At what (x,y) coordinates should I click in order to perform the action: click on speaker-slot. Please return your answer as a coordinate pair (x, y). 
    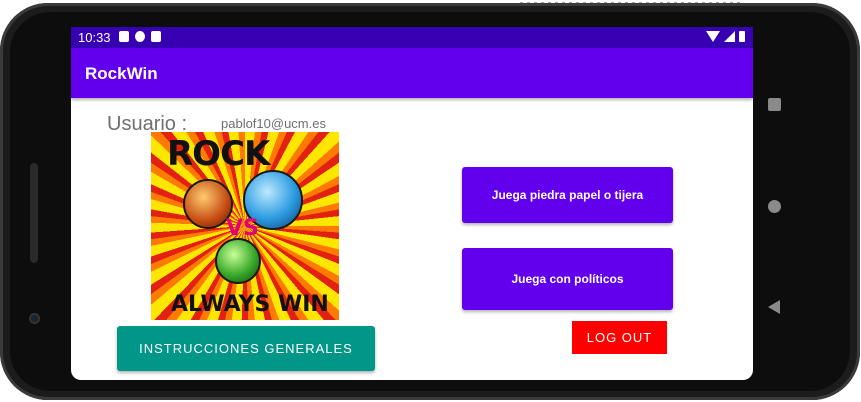
    Looking at the image, I should click on (34, 213).